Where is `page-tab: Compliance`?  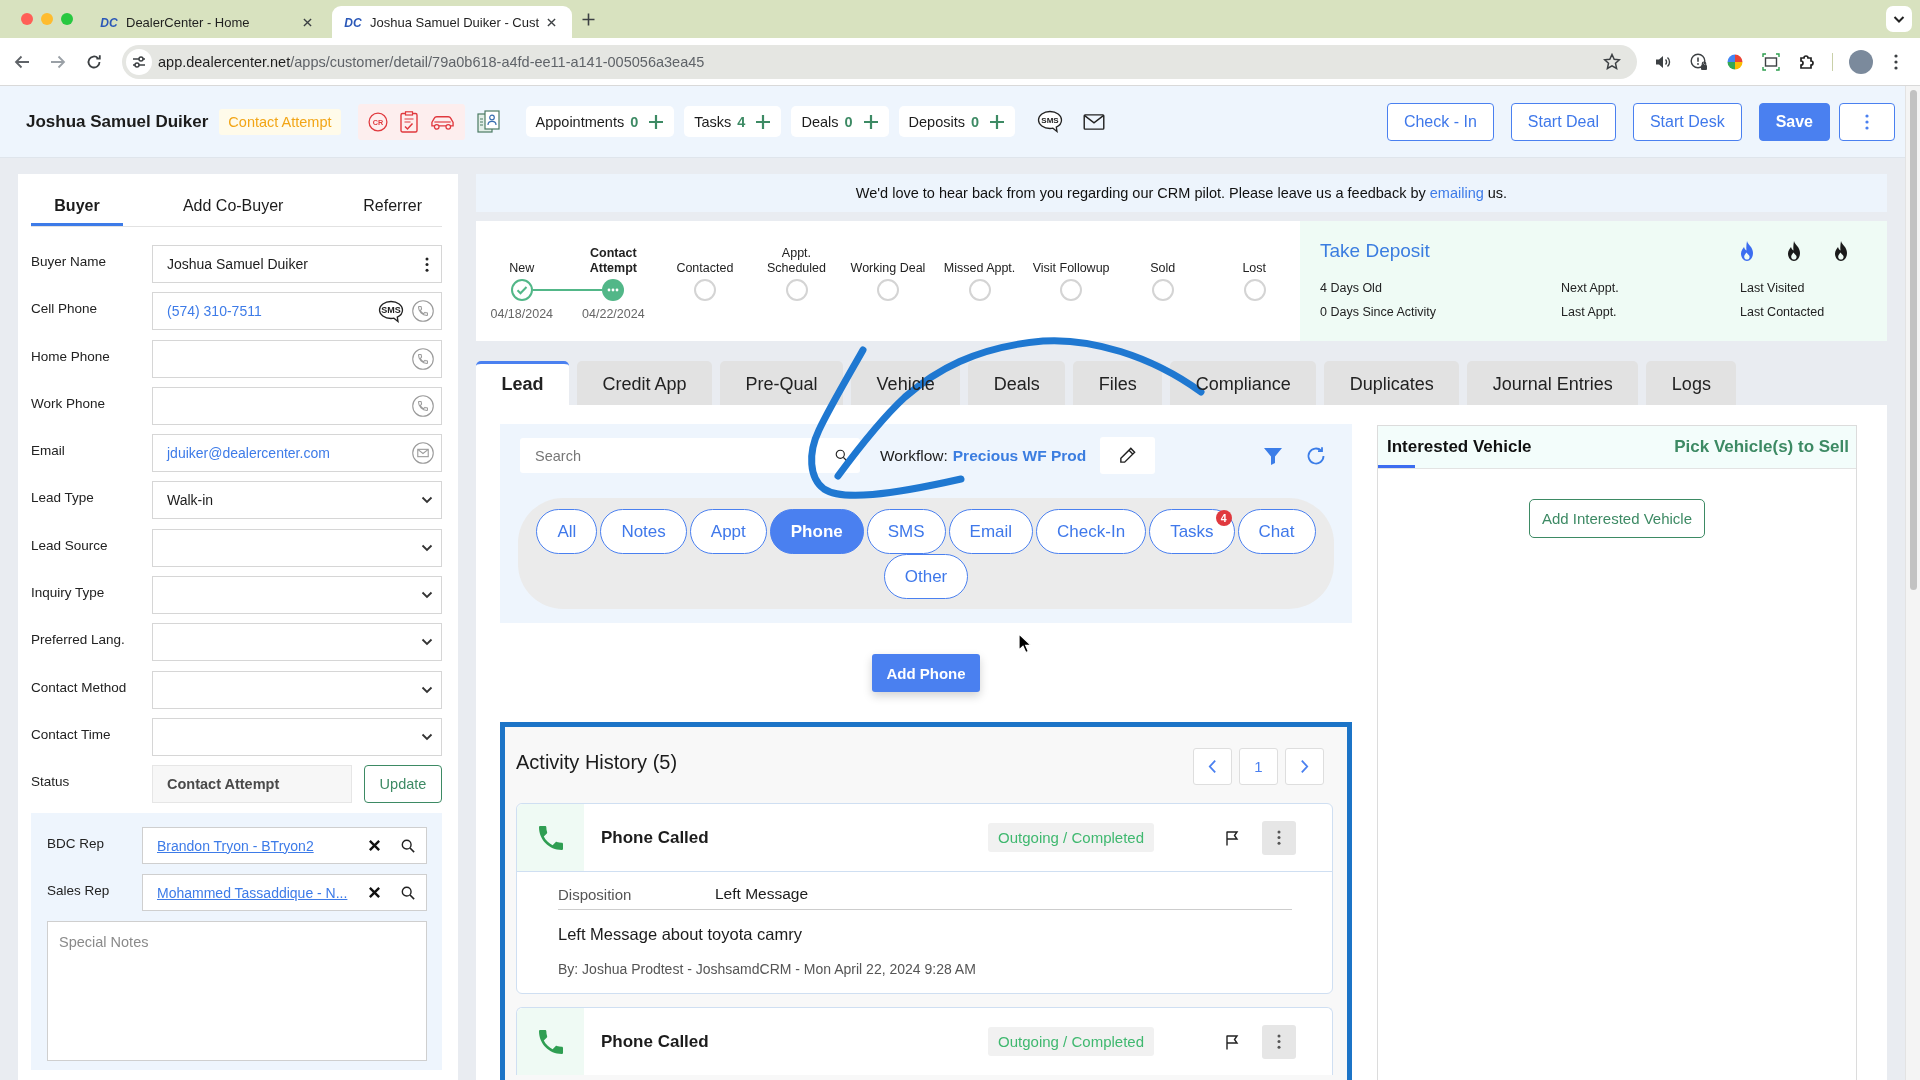
page-tab: Compliance is located at coordinates (1243, 383).